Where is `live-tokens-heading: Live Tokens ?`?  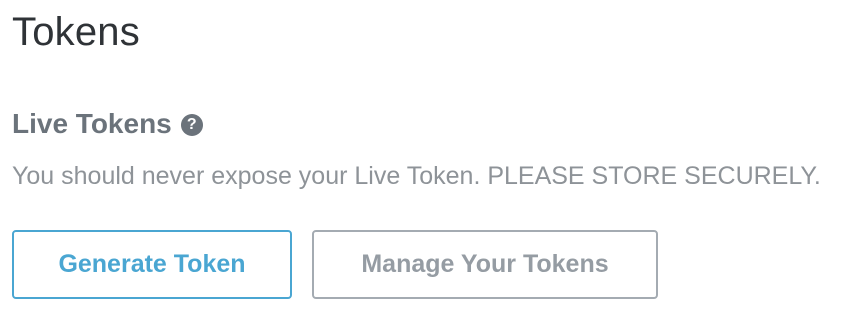
live-tokens-heading: Live Tokens ? is located at coordinates (107, 124).